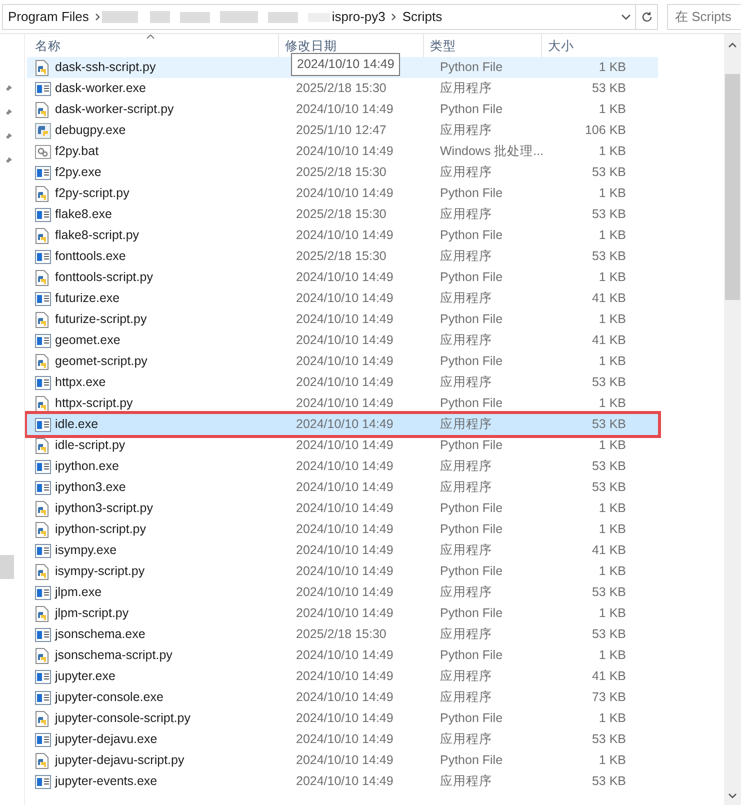 The width and height of the screenshot is (741, 806). I want to click on file-name: dask-worker-script.py, so click(114, 109).